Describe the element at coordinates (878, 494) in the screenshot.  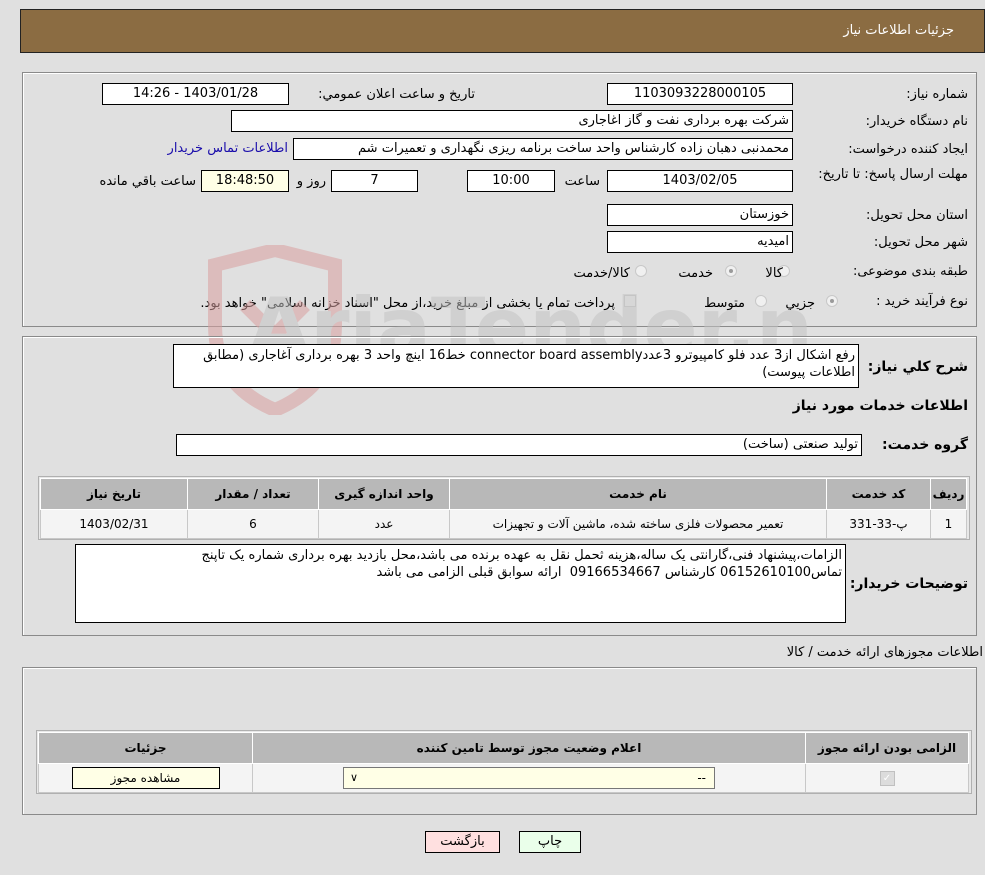
I see `col-service-code: کد خدمت` at that location.